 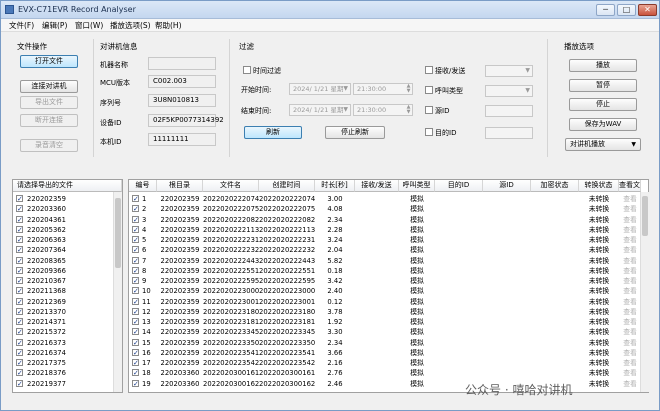 What do you see at coordinates (509, 111) in the screenshot?
I see `source-id-input` at bounding box center [509, 111].